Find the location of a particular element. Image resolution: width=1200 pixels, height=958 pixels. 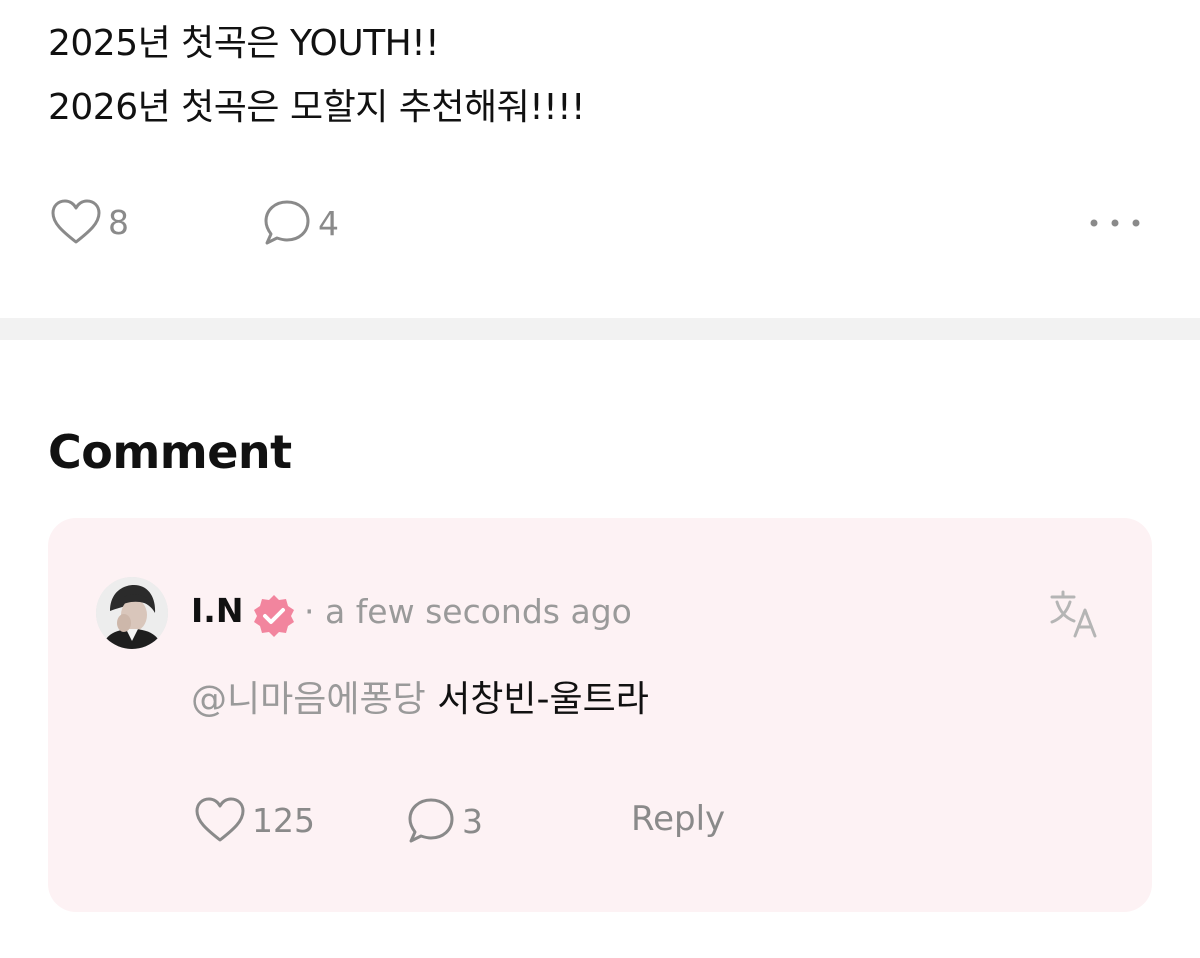

comment-author: I.N is located at coordinates (217, 611).